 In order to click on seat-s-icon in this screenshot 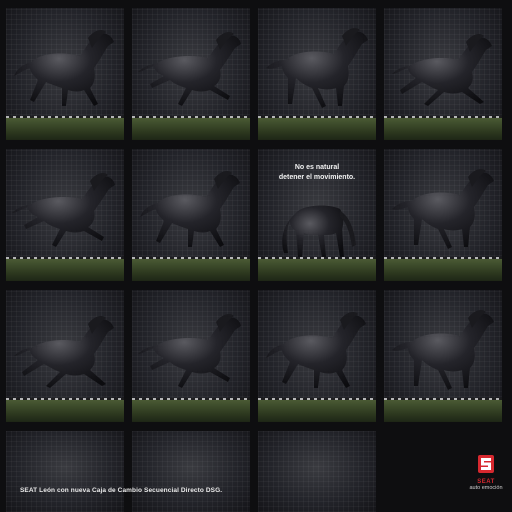, I will do `click(486, 464)`.